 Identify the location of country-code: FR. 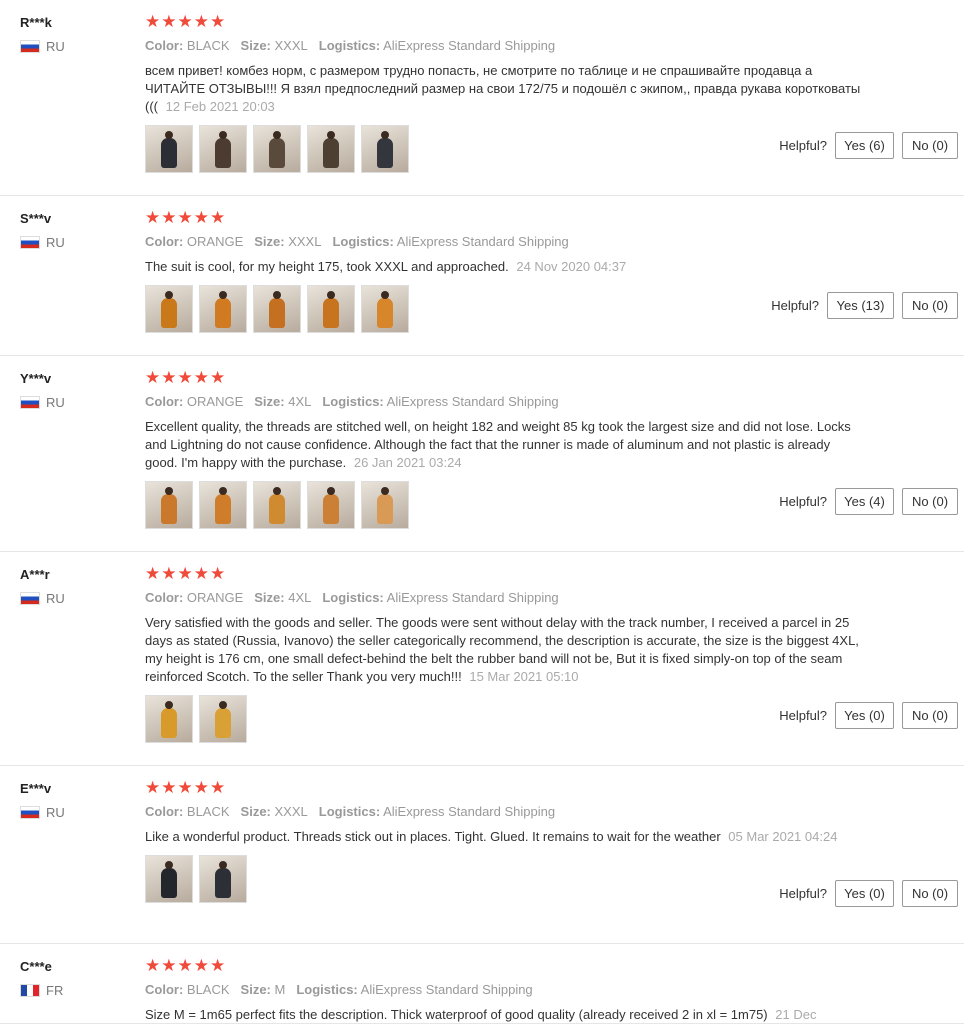
(55, 990).